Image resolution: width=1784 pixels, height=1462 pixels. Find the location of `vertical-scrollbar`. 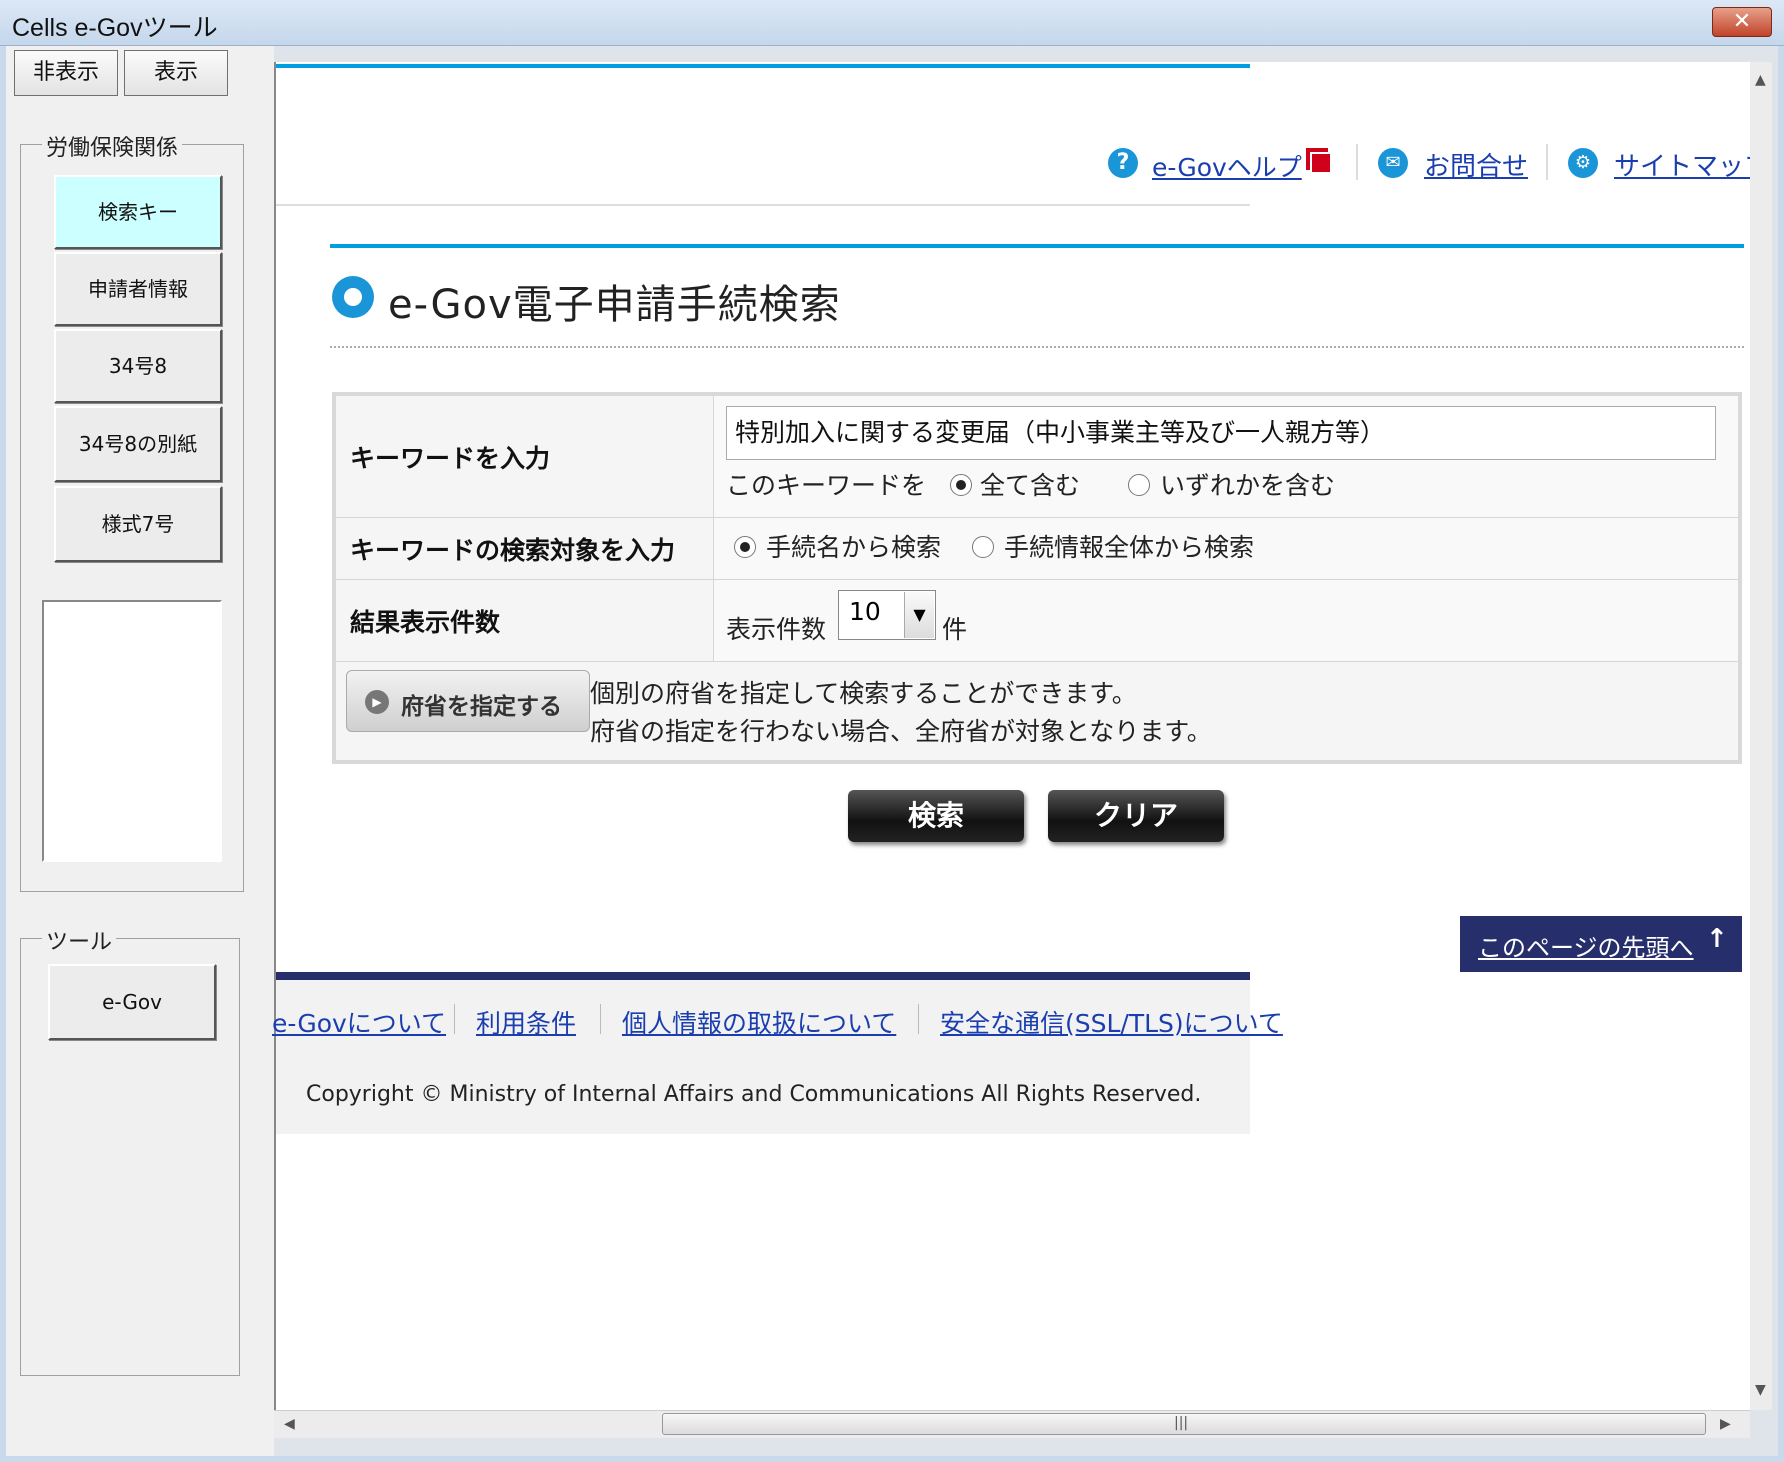

vertical-scrollbar is located at coordinates (1761, 736).